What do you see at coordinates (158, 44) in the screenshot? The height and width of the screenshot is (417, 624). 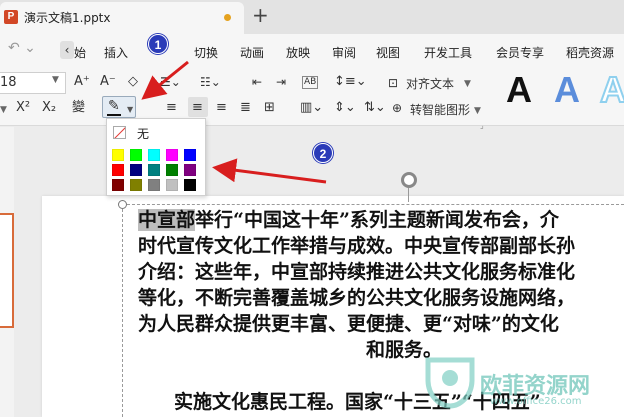 I see `annotation-badge-1: 1` at bounding box center [158, 44].